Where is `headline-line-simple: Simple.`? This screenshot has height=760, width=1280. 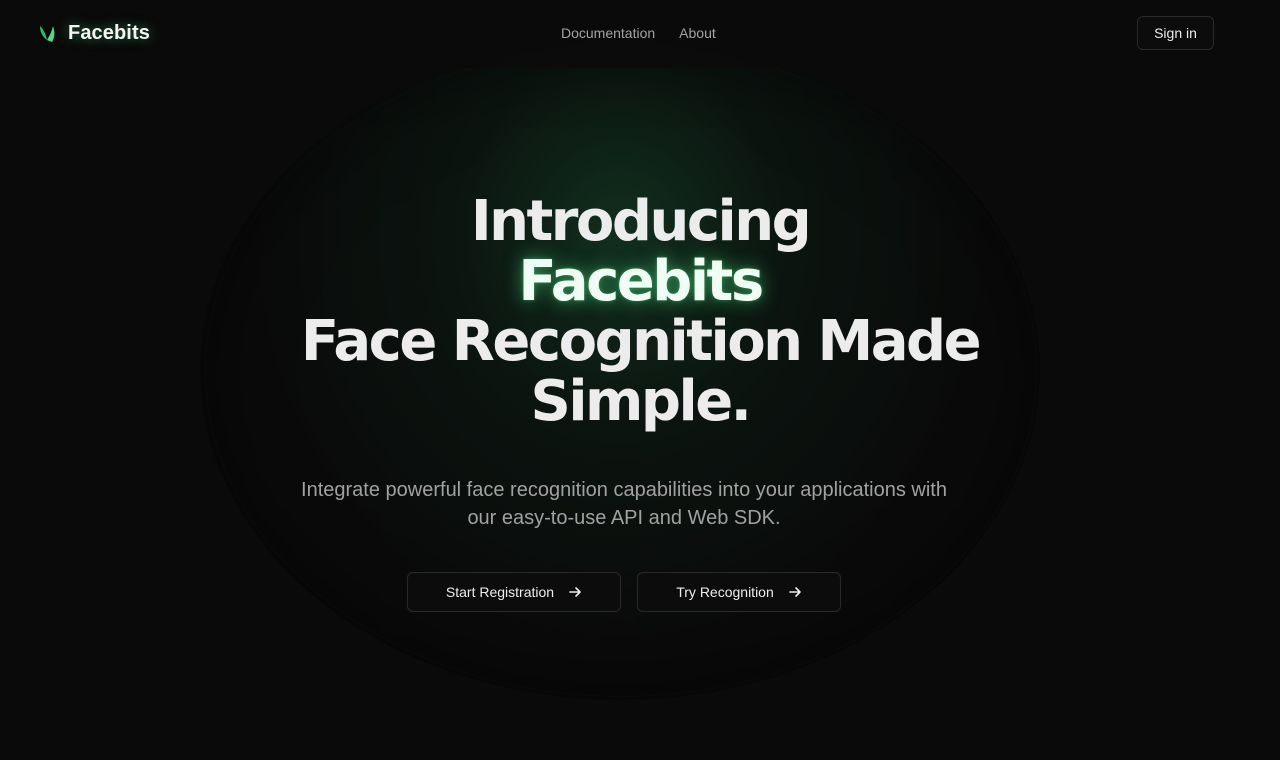 headline-line-simple: Simple. is located at coordinates (641, 401).